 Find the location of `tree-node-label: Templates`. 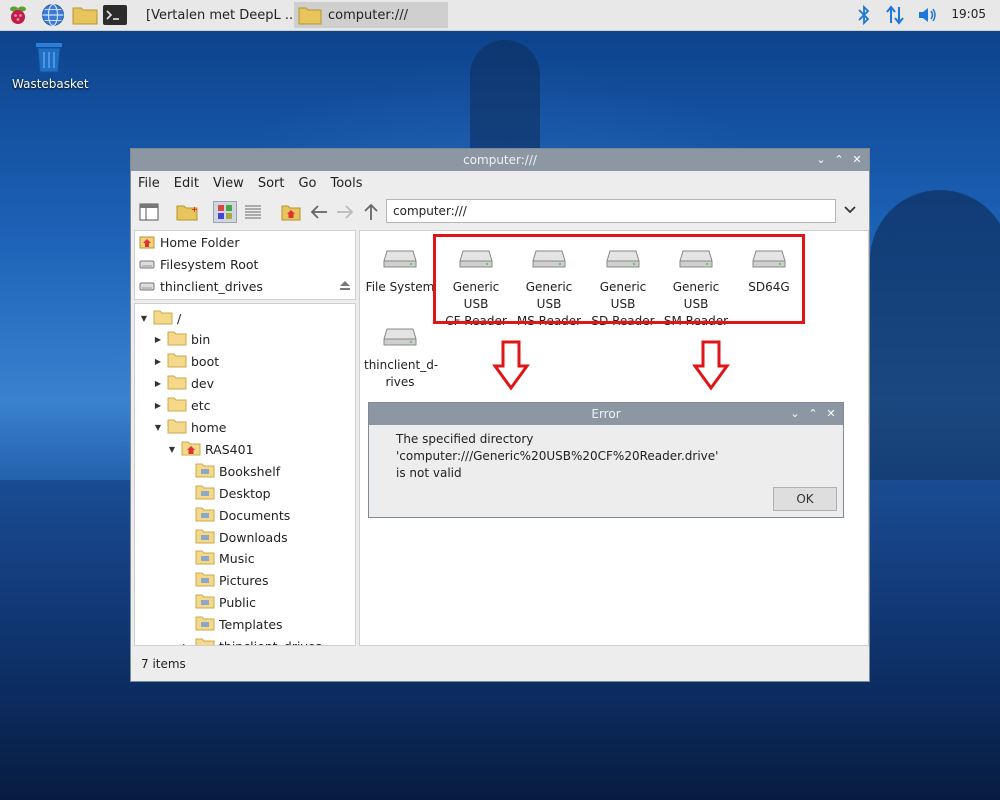

tree-node-label: Templates is located at coordinates (251, 625).